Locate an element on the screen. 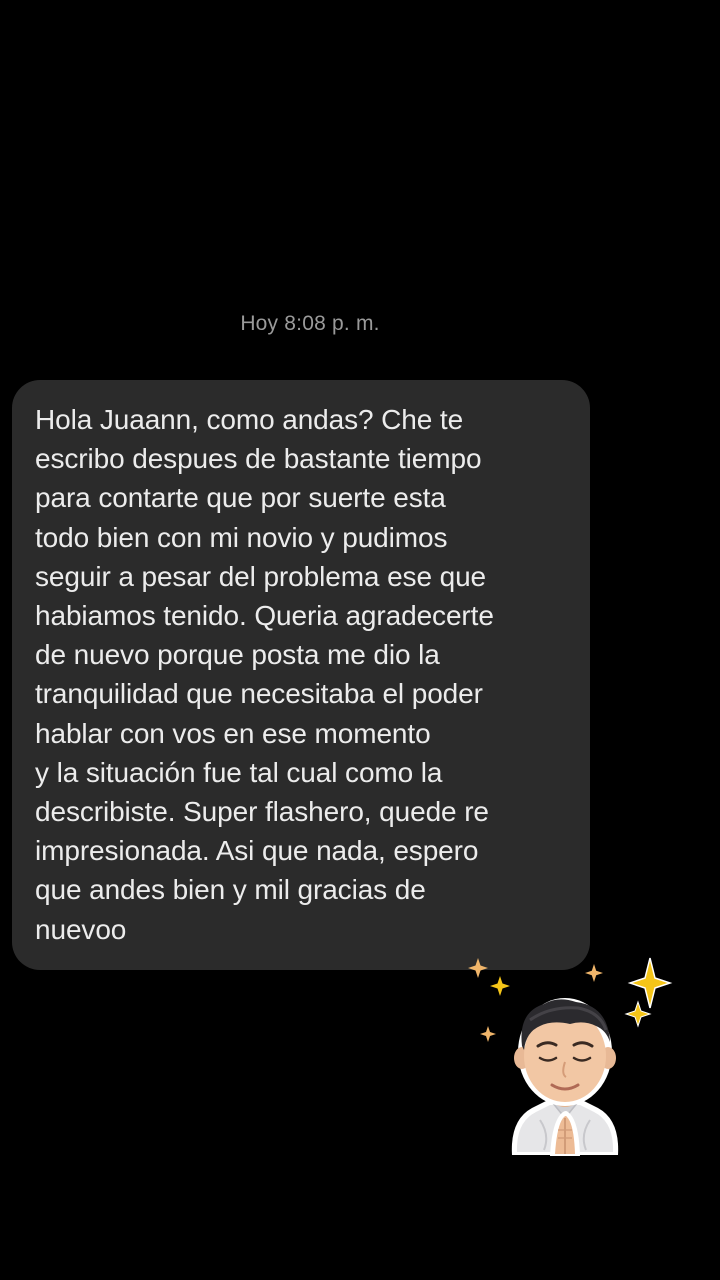  praying-avatar-sticker-icon is located at coordinates (580, 1060).